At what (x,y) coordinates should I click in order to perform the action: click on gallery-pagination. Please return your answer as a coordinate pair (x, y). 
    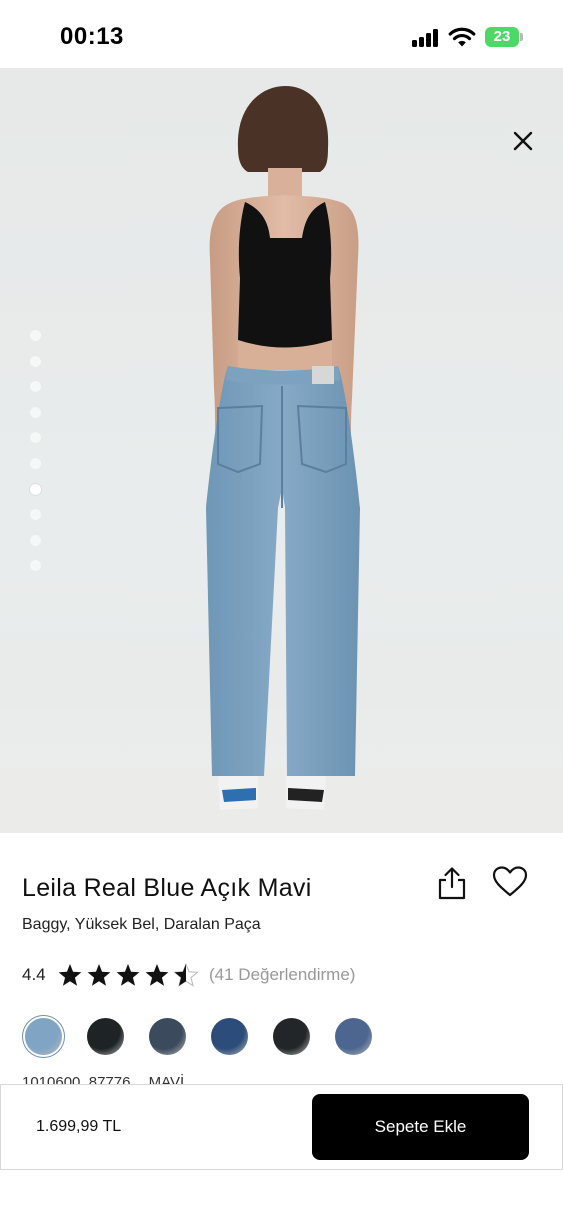
    Looking at the image, I should click on (36, 458).